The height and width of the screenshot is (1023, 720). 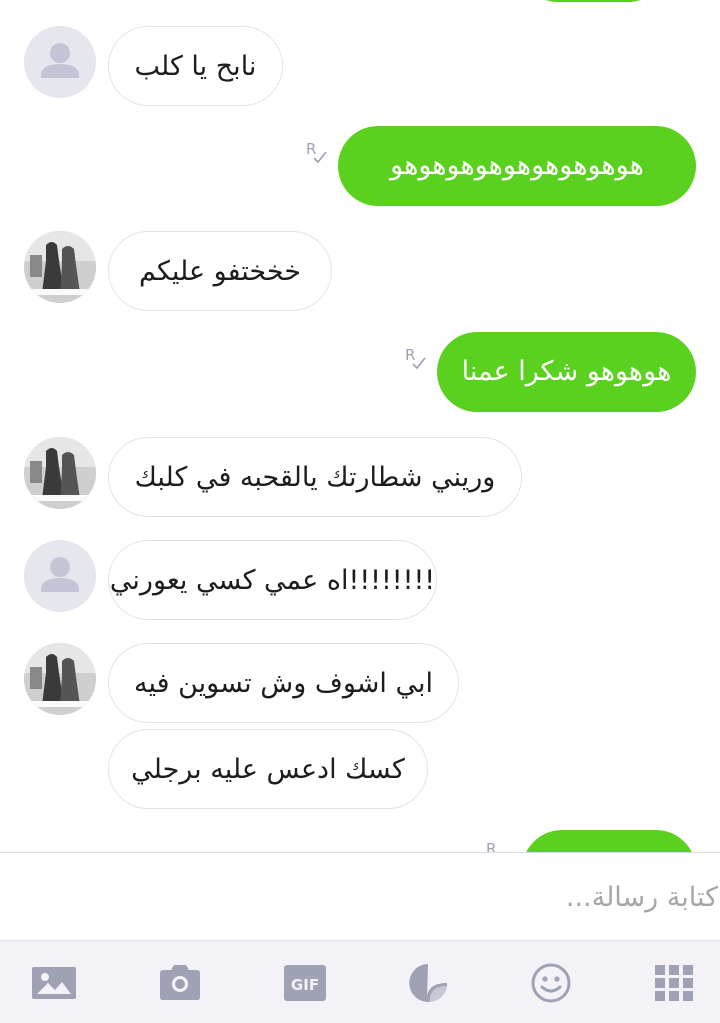 What do you see at coordinates (195, 66) in the screenshot?
I see `message-bubble-incoming: نابح يا كلب` at bounding box center [195, 66].